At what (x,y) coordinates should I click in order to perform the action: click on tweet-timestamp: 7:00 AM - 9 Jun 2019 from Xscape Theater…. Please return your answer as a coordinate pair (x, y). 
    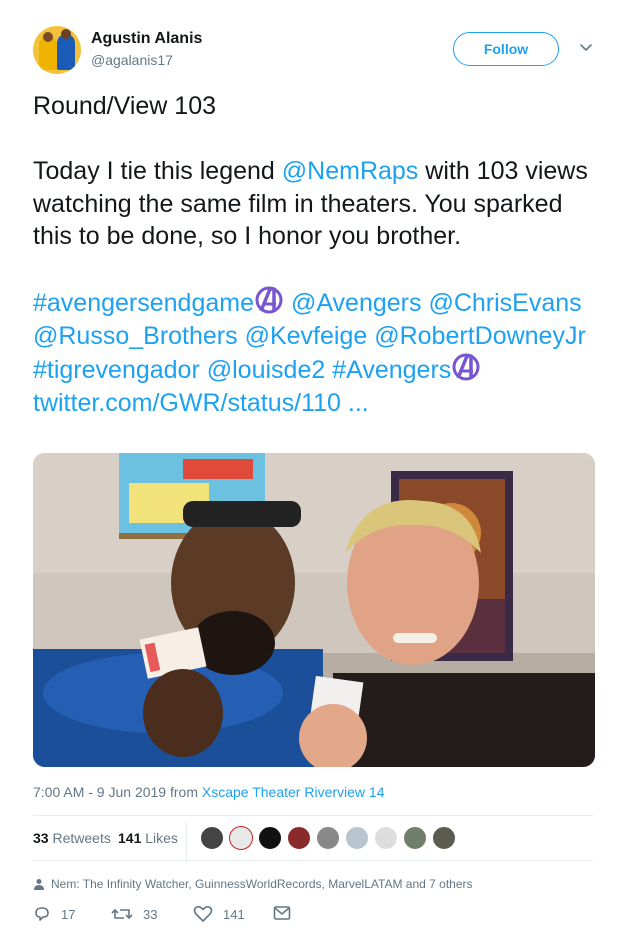
    Looking at the image, I should click on (209, 792).